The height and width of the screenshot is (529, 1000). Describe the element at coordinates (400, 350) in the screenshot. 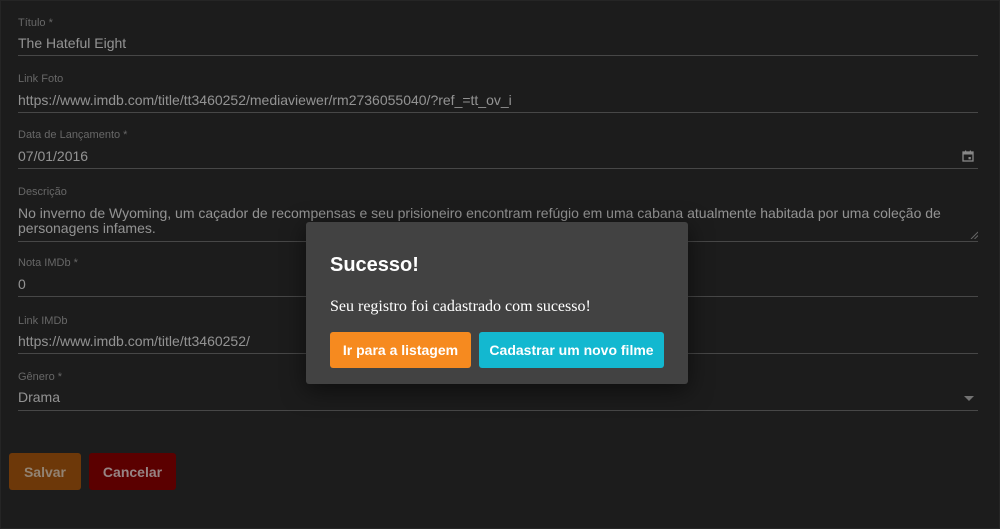

I see `go-to-list-button: Ir para a listagem` at that location.